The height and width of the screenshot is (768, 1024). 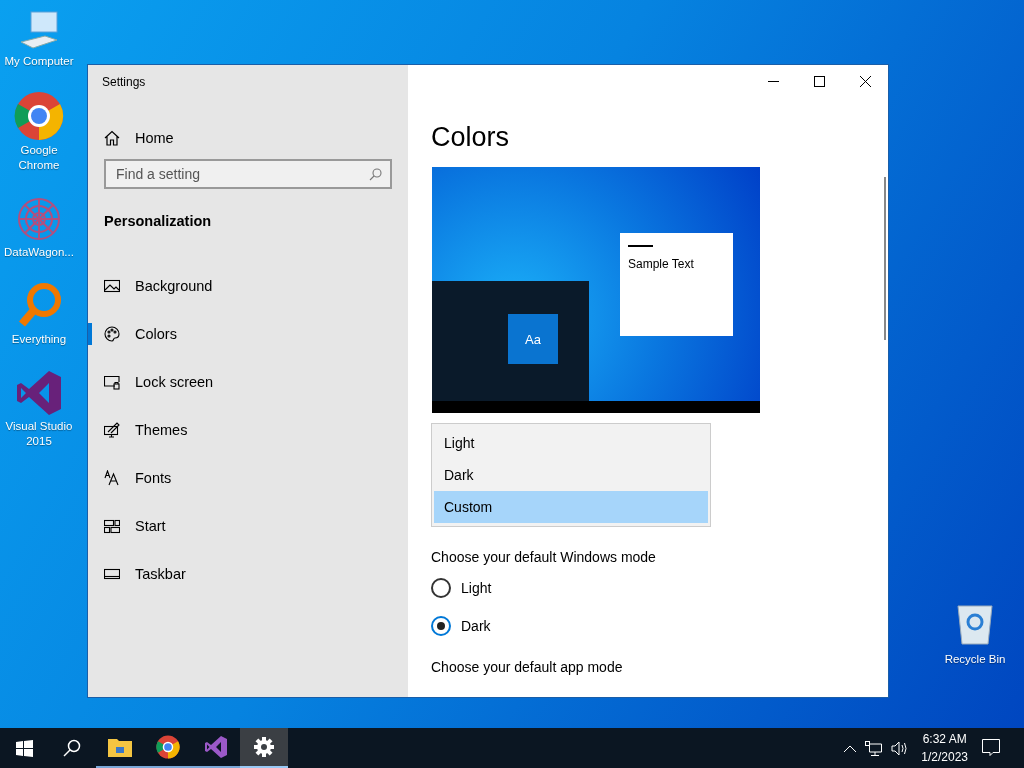 What do you see at coordinates (248, 138) in the screenshot?
I see `home-nav-item: Home` at bounding box center [248, 138].